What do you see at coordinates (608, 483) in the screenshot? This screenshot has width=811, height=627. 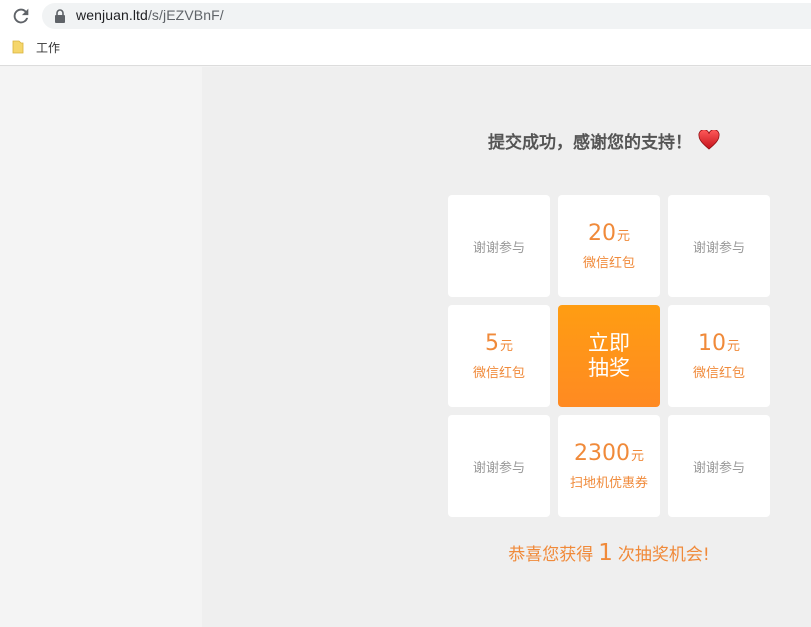 I see `prize-desc: 扫地机优惠券` at bounding box center [608, 483].